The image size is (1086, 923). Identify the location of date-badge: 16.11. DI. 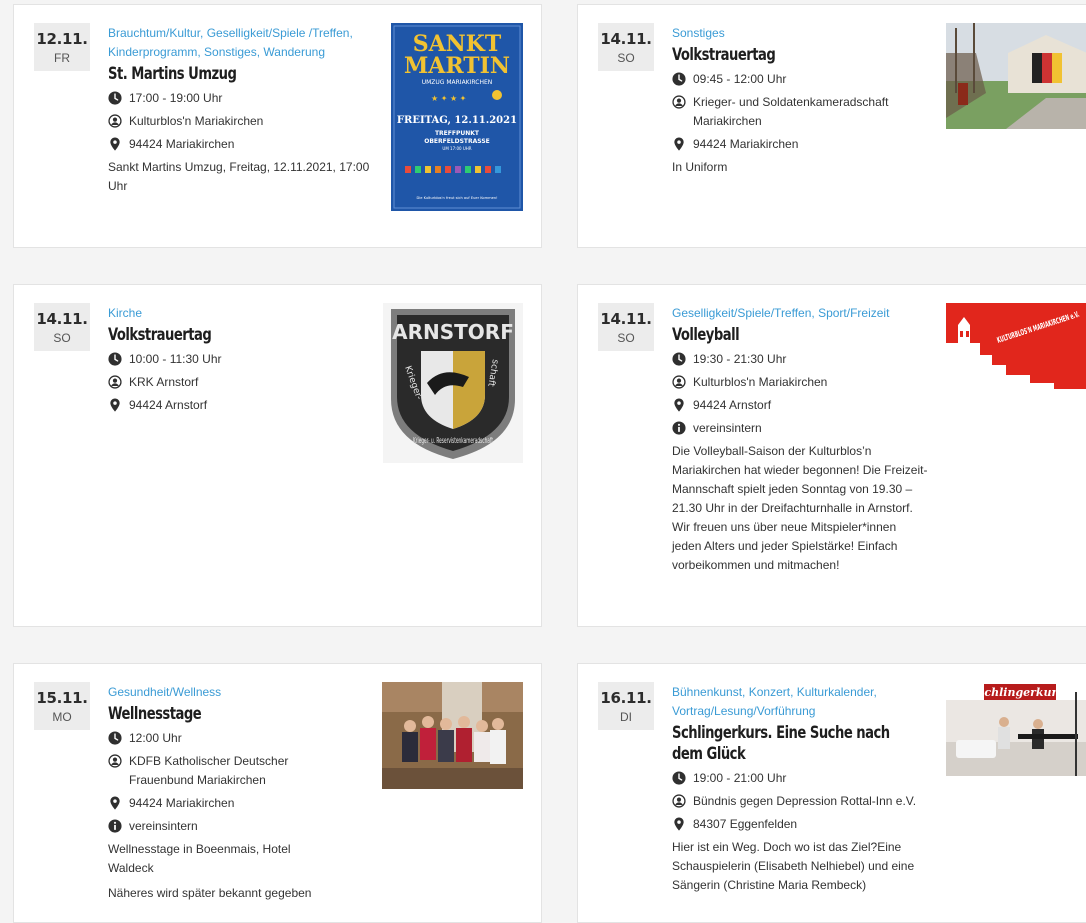
(626, 706).